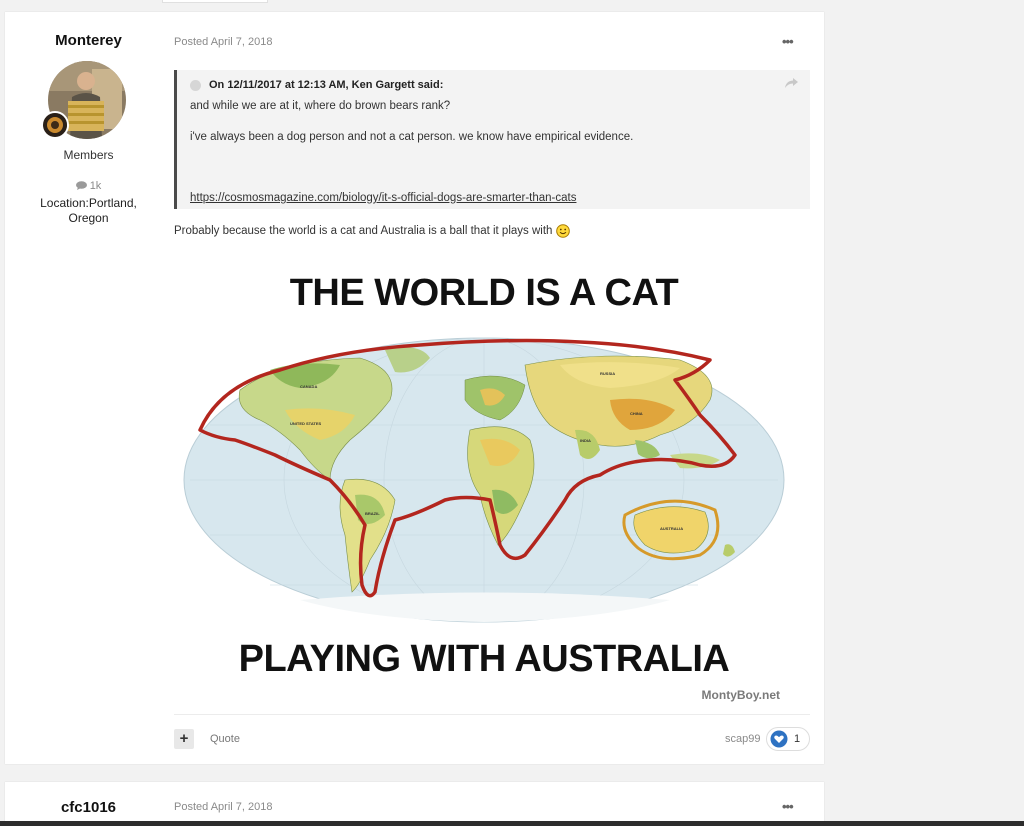 The width and height of the screenshot is (1024, 826). Describe the element at coordinates (308, 386) in the screenshot. I see `map-label-canada: CANADA` at that location.